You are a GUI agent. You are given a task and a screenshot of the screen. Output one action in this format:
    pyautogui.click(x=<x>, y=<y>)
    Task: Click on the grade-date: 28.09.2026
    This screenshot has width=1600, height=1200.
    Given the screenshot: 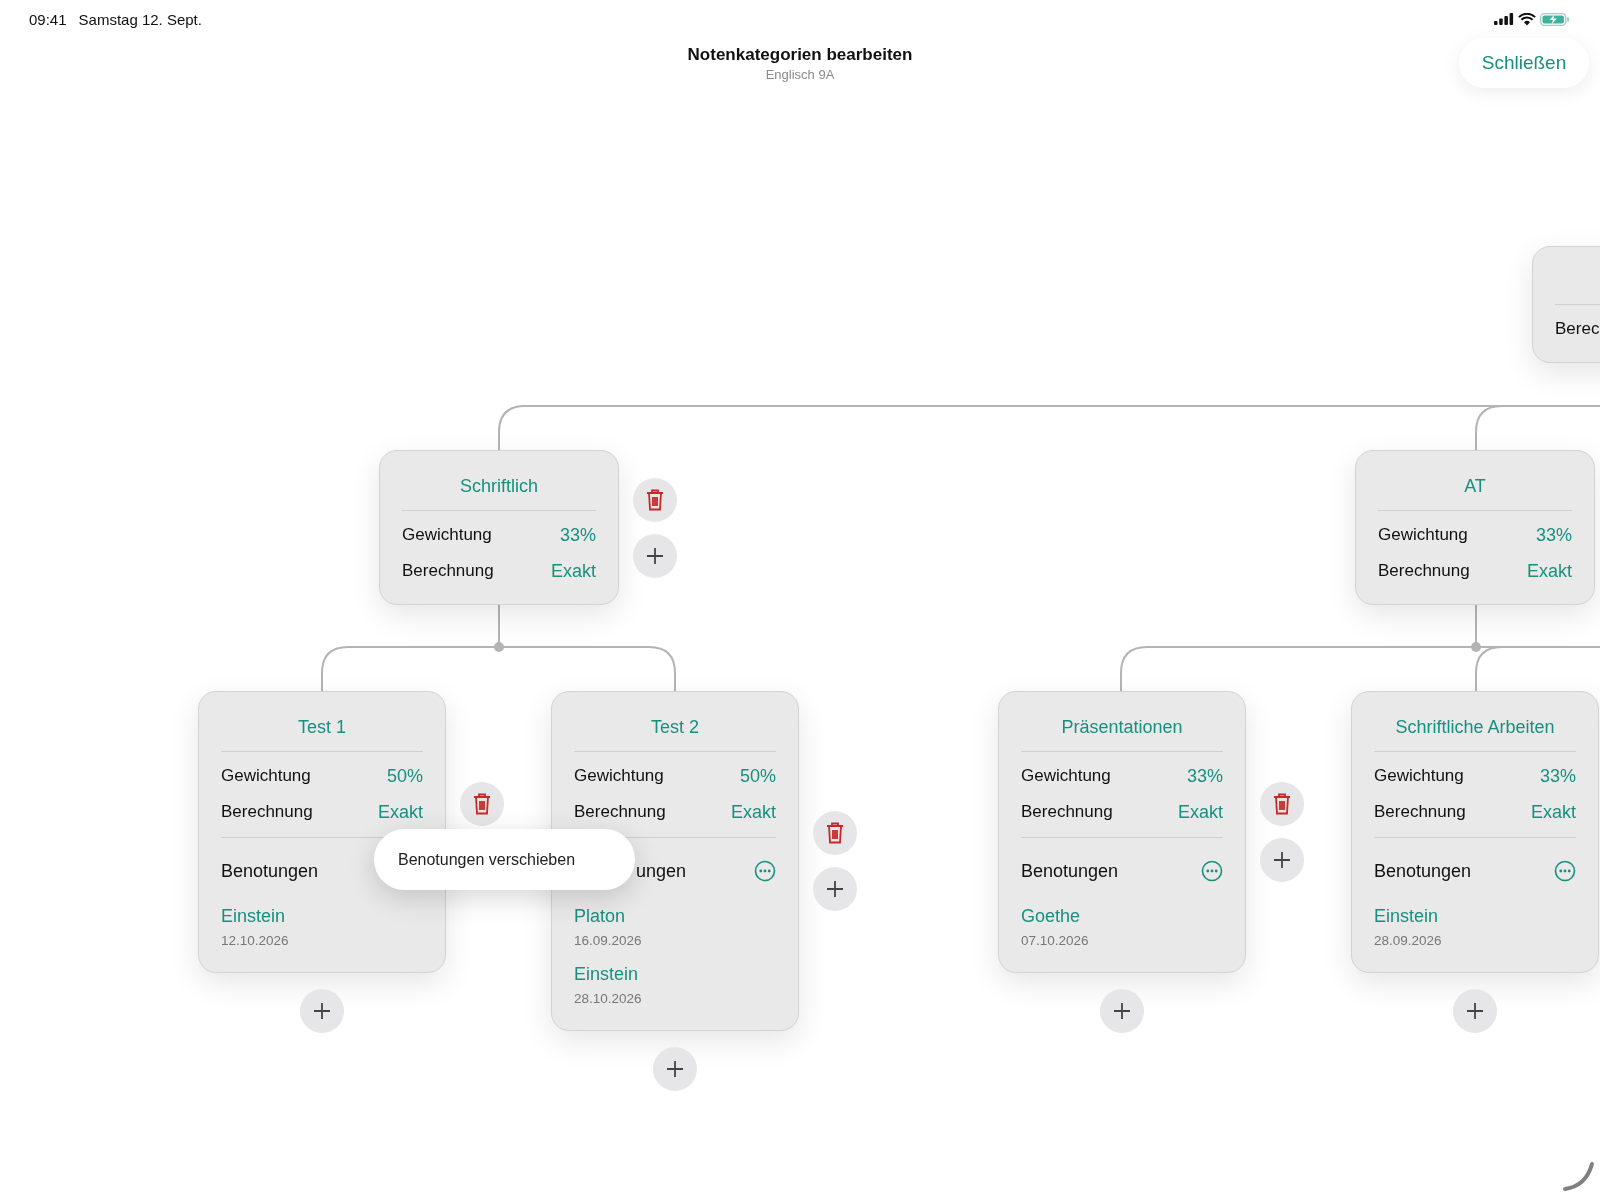 What is the action you would take?
    pyautogui.click(x=1408, y=941)
    